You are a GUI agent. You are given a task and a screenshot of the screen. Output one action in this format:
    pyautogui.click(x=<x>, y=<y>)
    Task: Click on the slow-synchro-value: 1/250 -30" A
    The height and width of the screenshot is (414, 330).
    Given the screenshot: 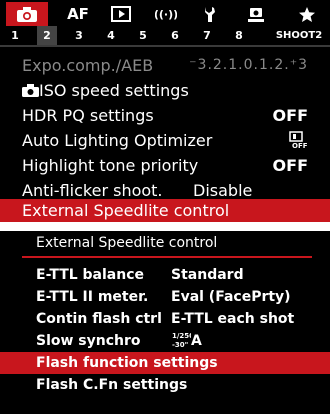 What is the action you would take?
    pyautogui.click(x=186, y=341)
    